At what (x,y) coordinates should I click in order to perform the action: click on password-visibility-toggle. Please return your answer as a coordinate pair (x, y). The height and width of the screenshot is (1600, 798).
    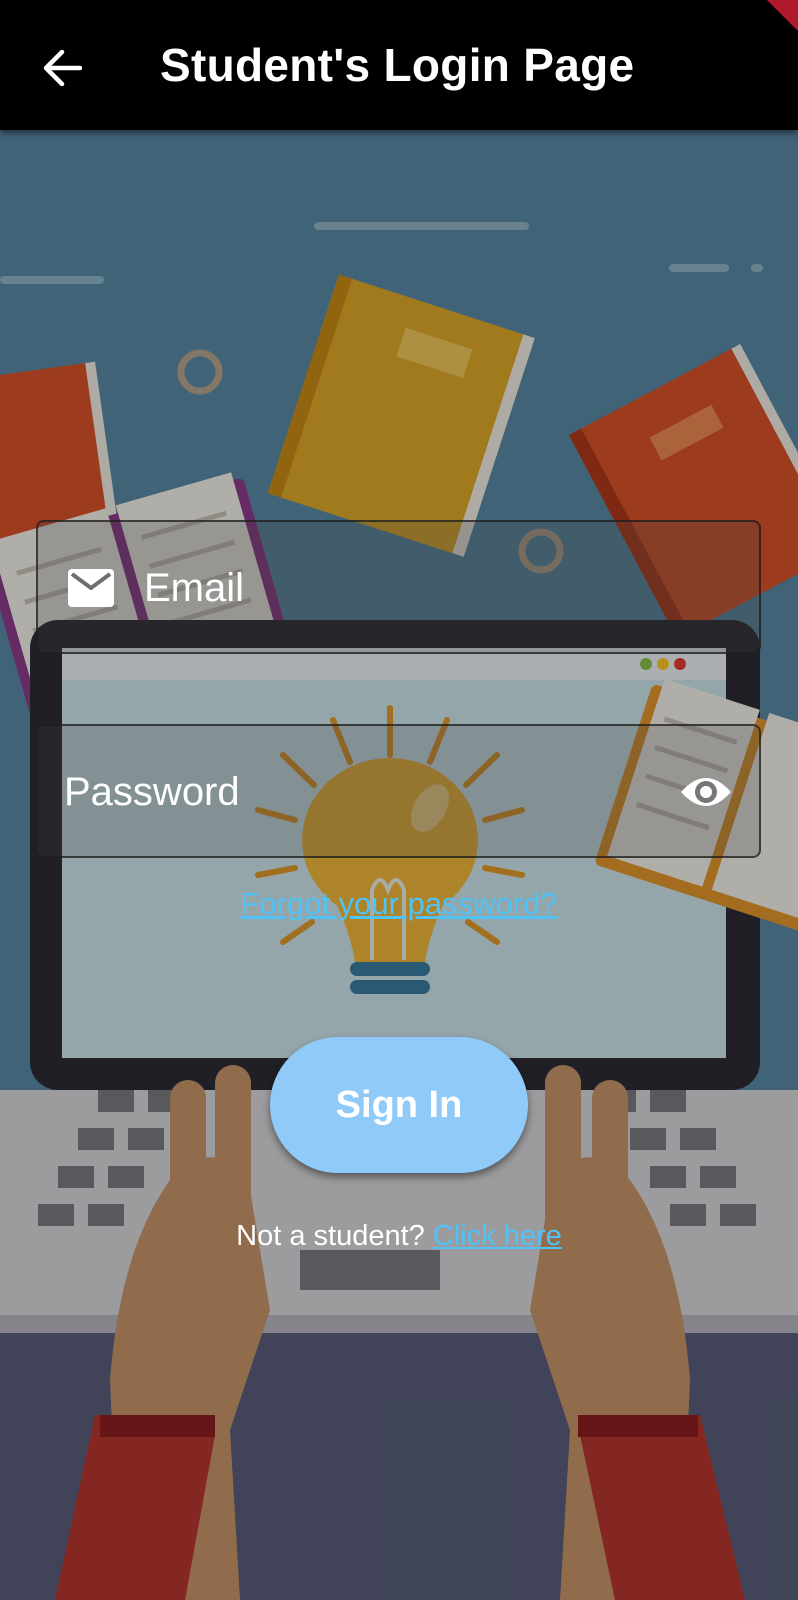
    Looking at the image, I should click on (706, 792).